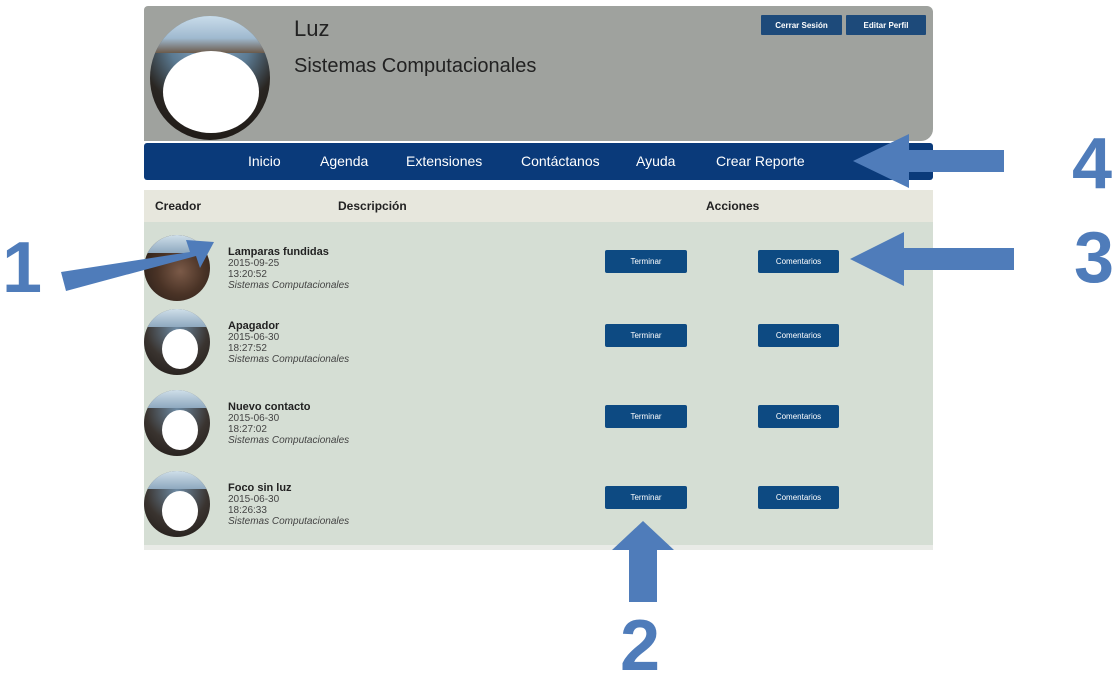  I want to click on callout-number-1: 1, so click(22, 268).